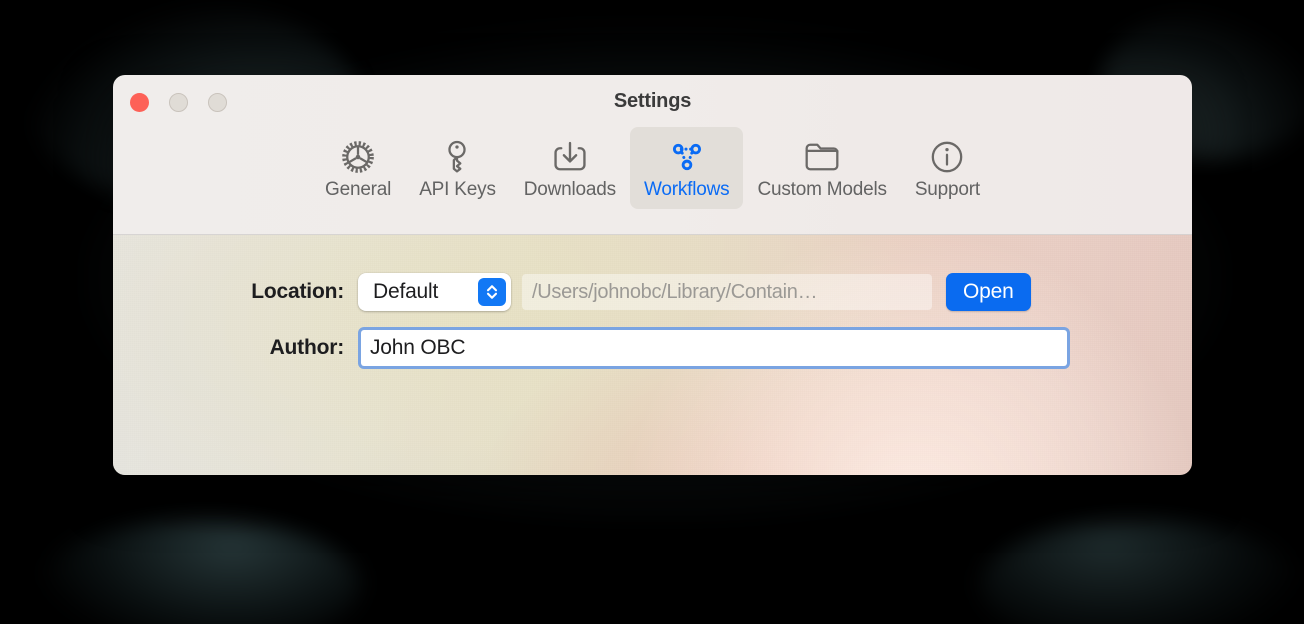 This screenshot has height=624, width=1304. I want to click on location-popup-value: Default, so click(406, 291).